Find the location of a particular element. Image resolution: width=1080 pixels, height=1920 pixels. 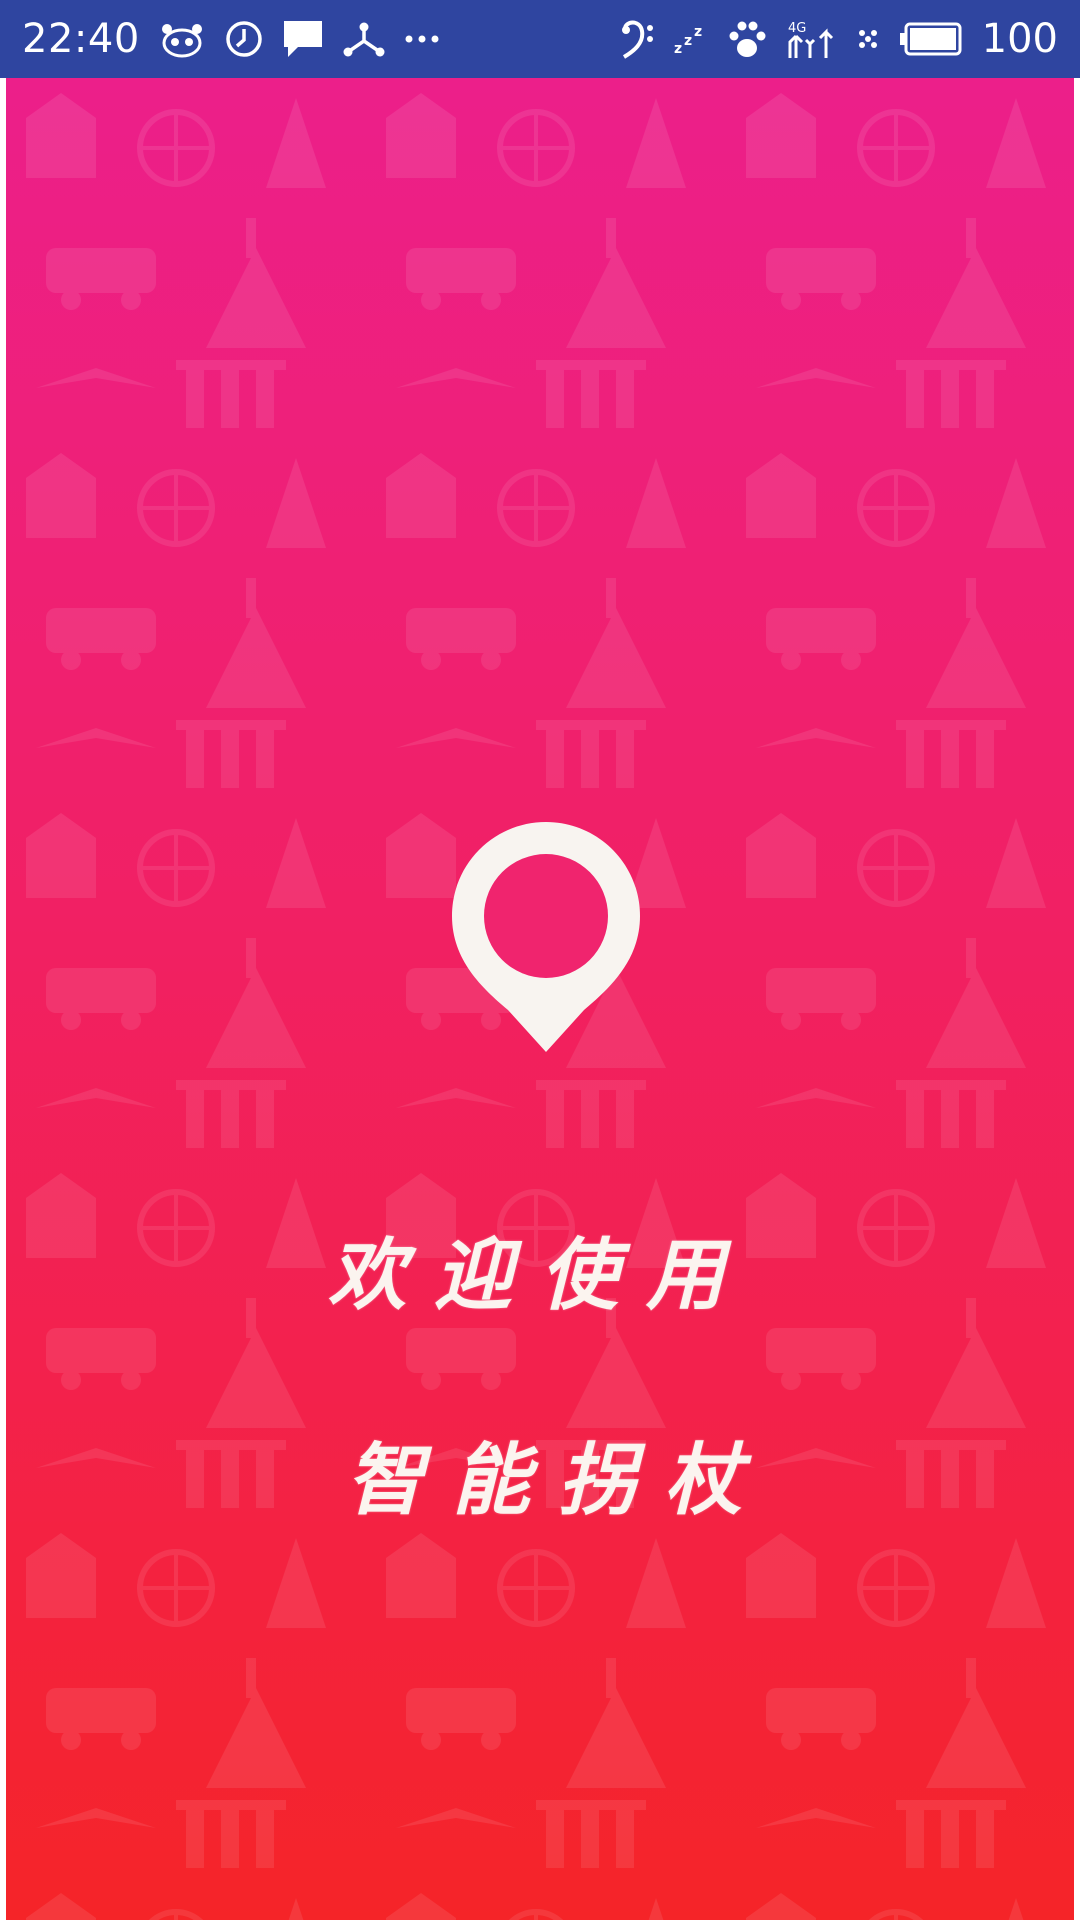

bass-clef-icon is located at coordinates (637, 39).